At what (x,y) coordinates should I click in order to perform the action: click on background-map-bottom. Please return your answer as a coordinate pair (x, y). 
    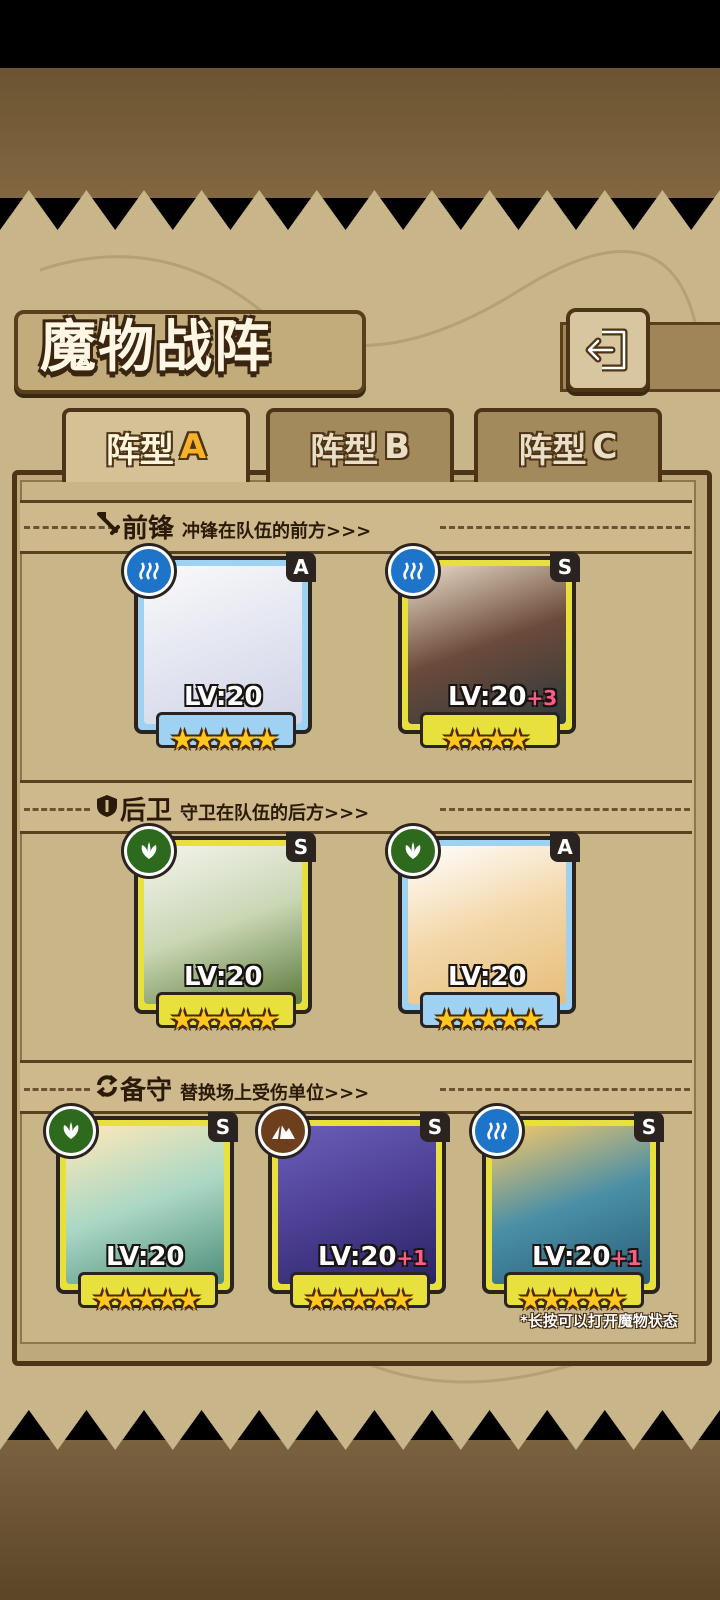
    Looking at the image, I should click on (360, 1520).